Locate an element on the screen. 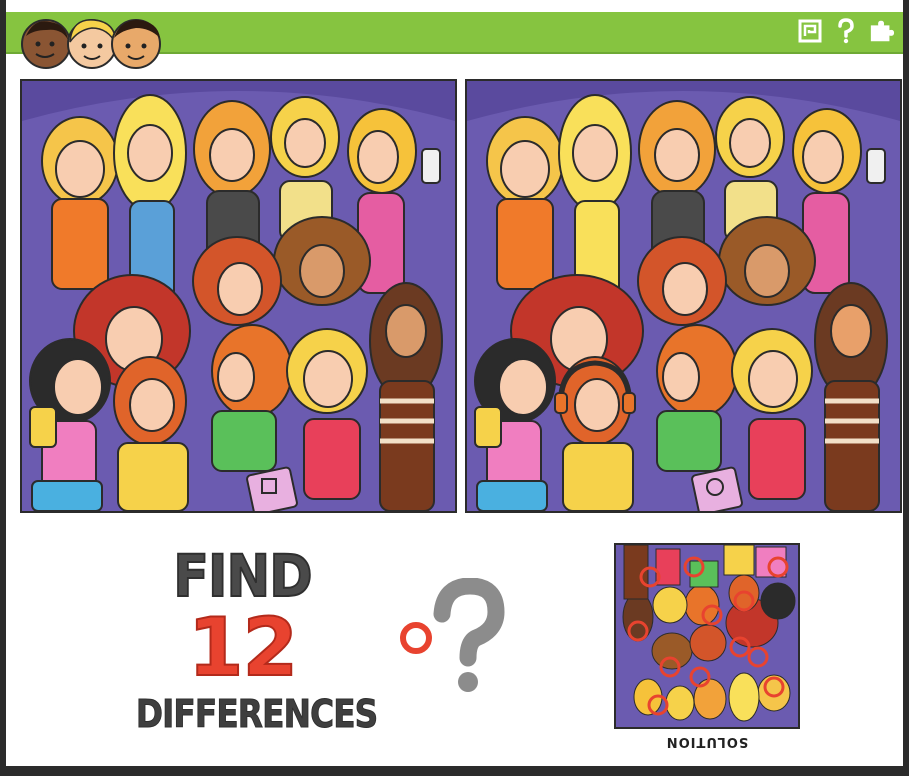 Image resolution: width=909 pixels, height=776 pixels. differences-label: DIFFERENCES is located at coordinates (256, 714).